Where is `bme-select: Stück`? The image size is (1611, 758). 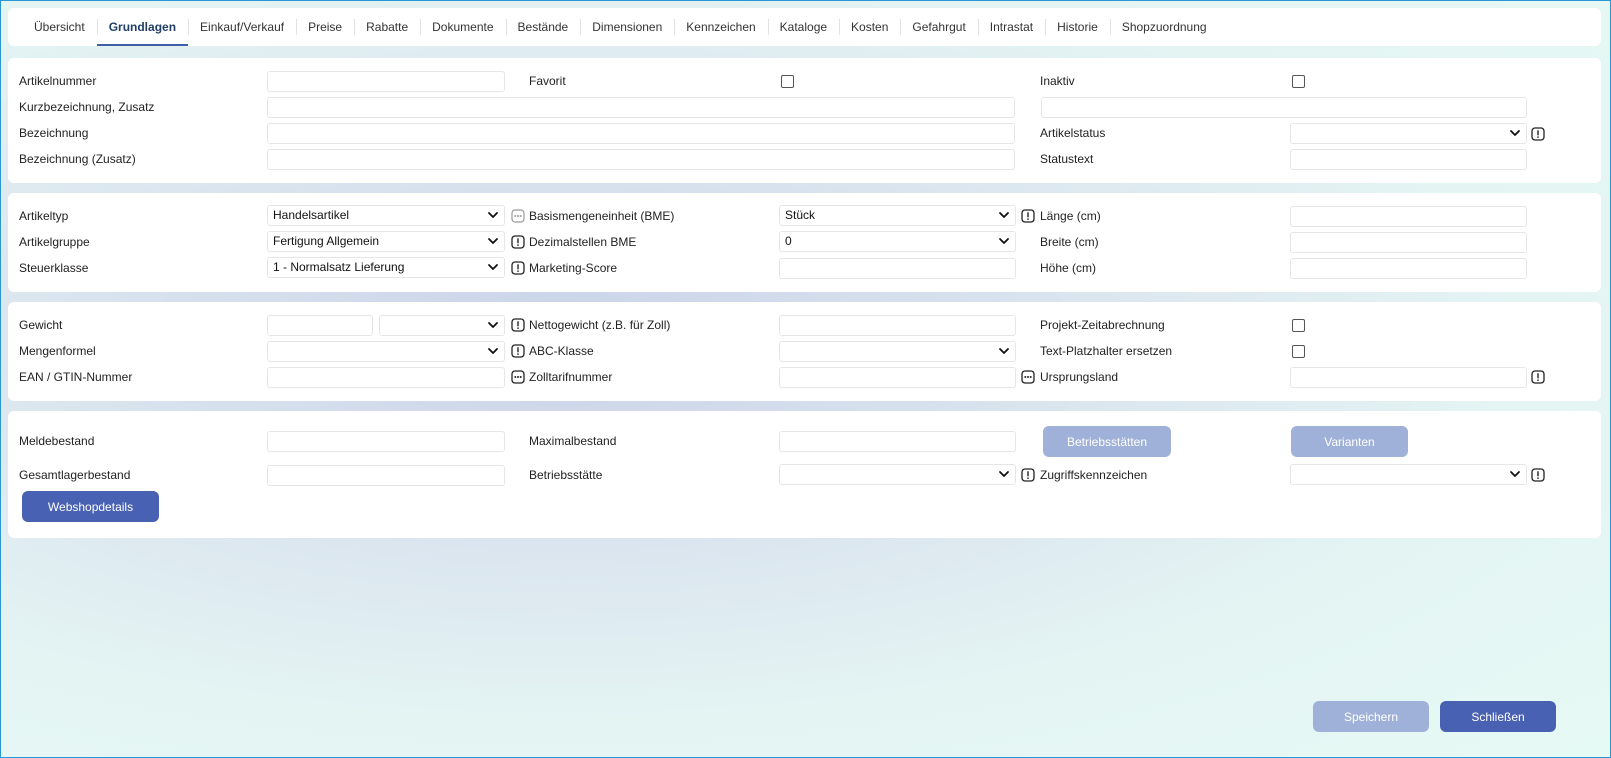
bme-select: Stück is located at coordinates (897, 215).